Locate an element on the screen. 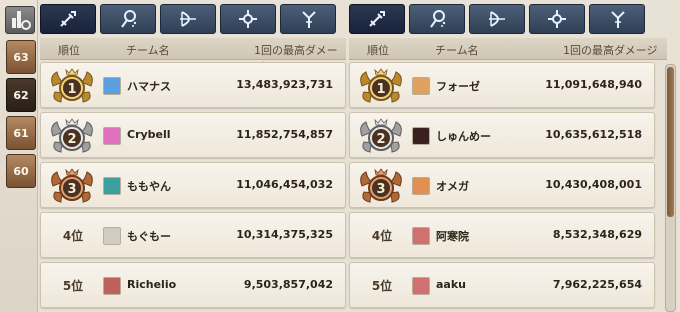  level-tab-60: 60 is located at coordinates (21, 171).